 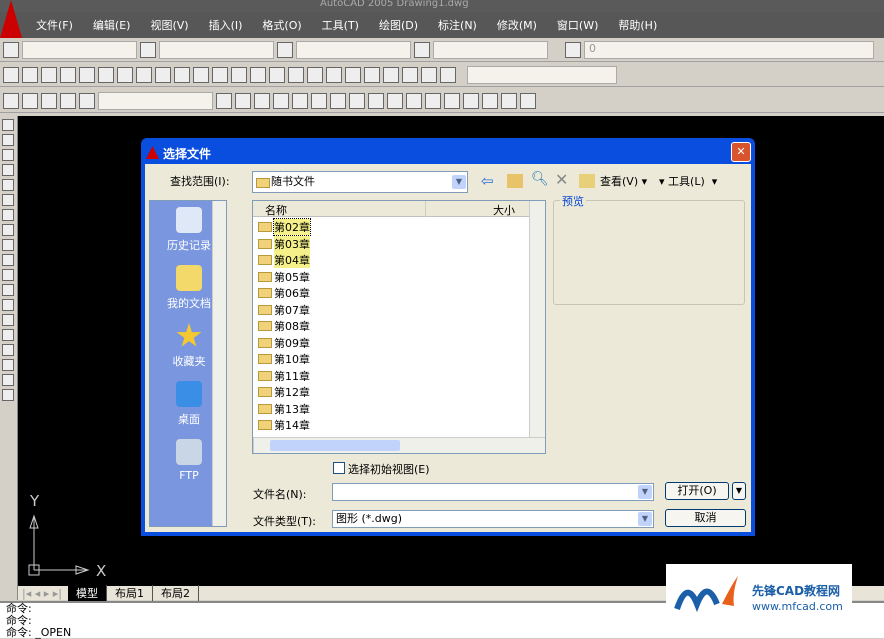 What do you see at coordinates (8, 380) in the screenshot?
I see `table-icon` at bounding box center [8, 380].